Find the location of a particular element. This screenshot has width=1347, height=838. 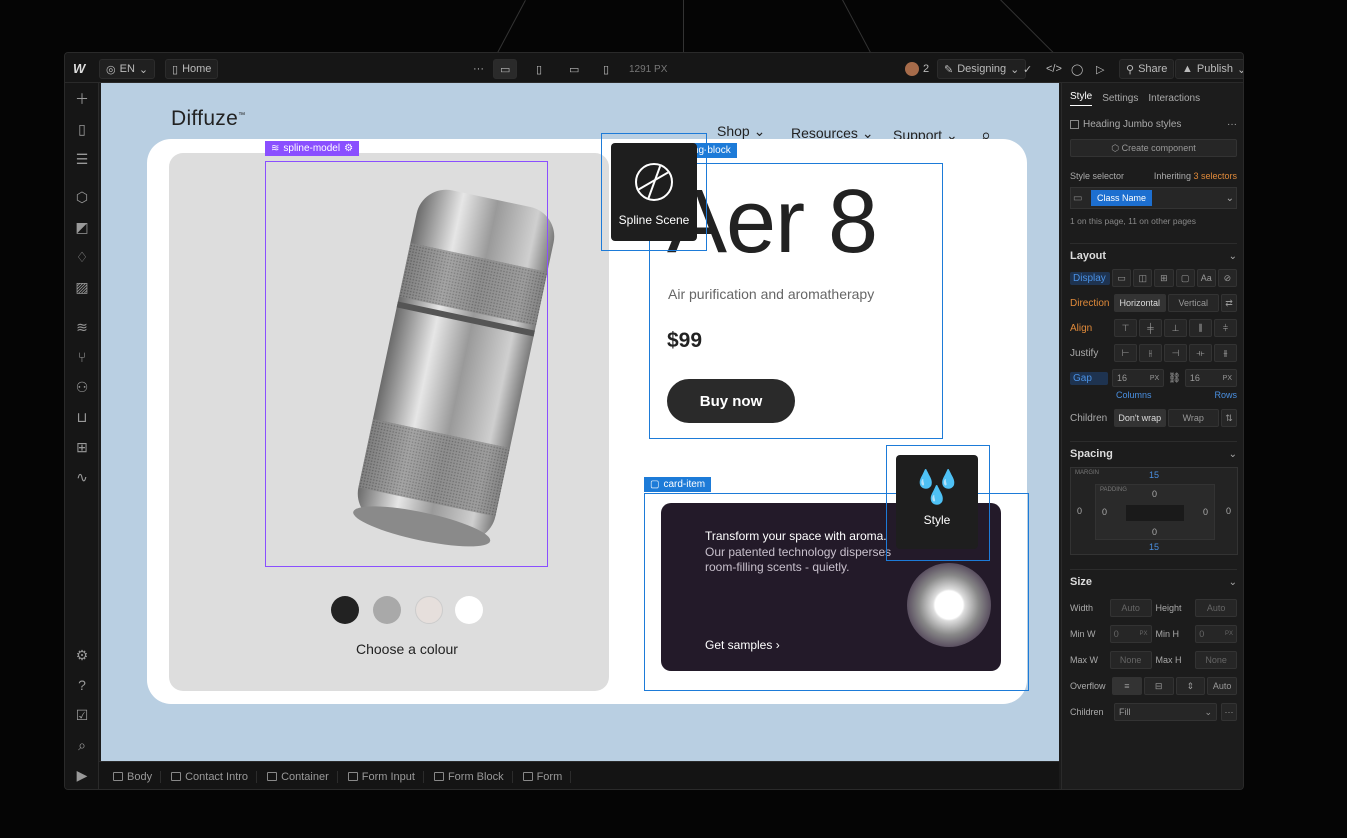

margin-top-value: 15 is located at coordinates (1154, 475).